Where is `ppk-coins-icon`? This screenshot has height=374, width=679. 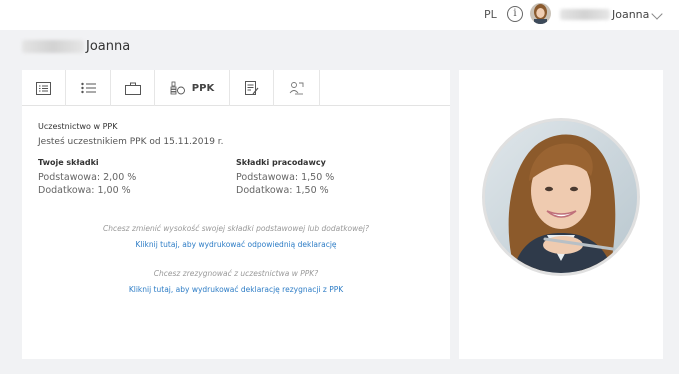
ppk-coins-icon is located at coordinates (177, 88).